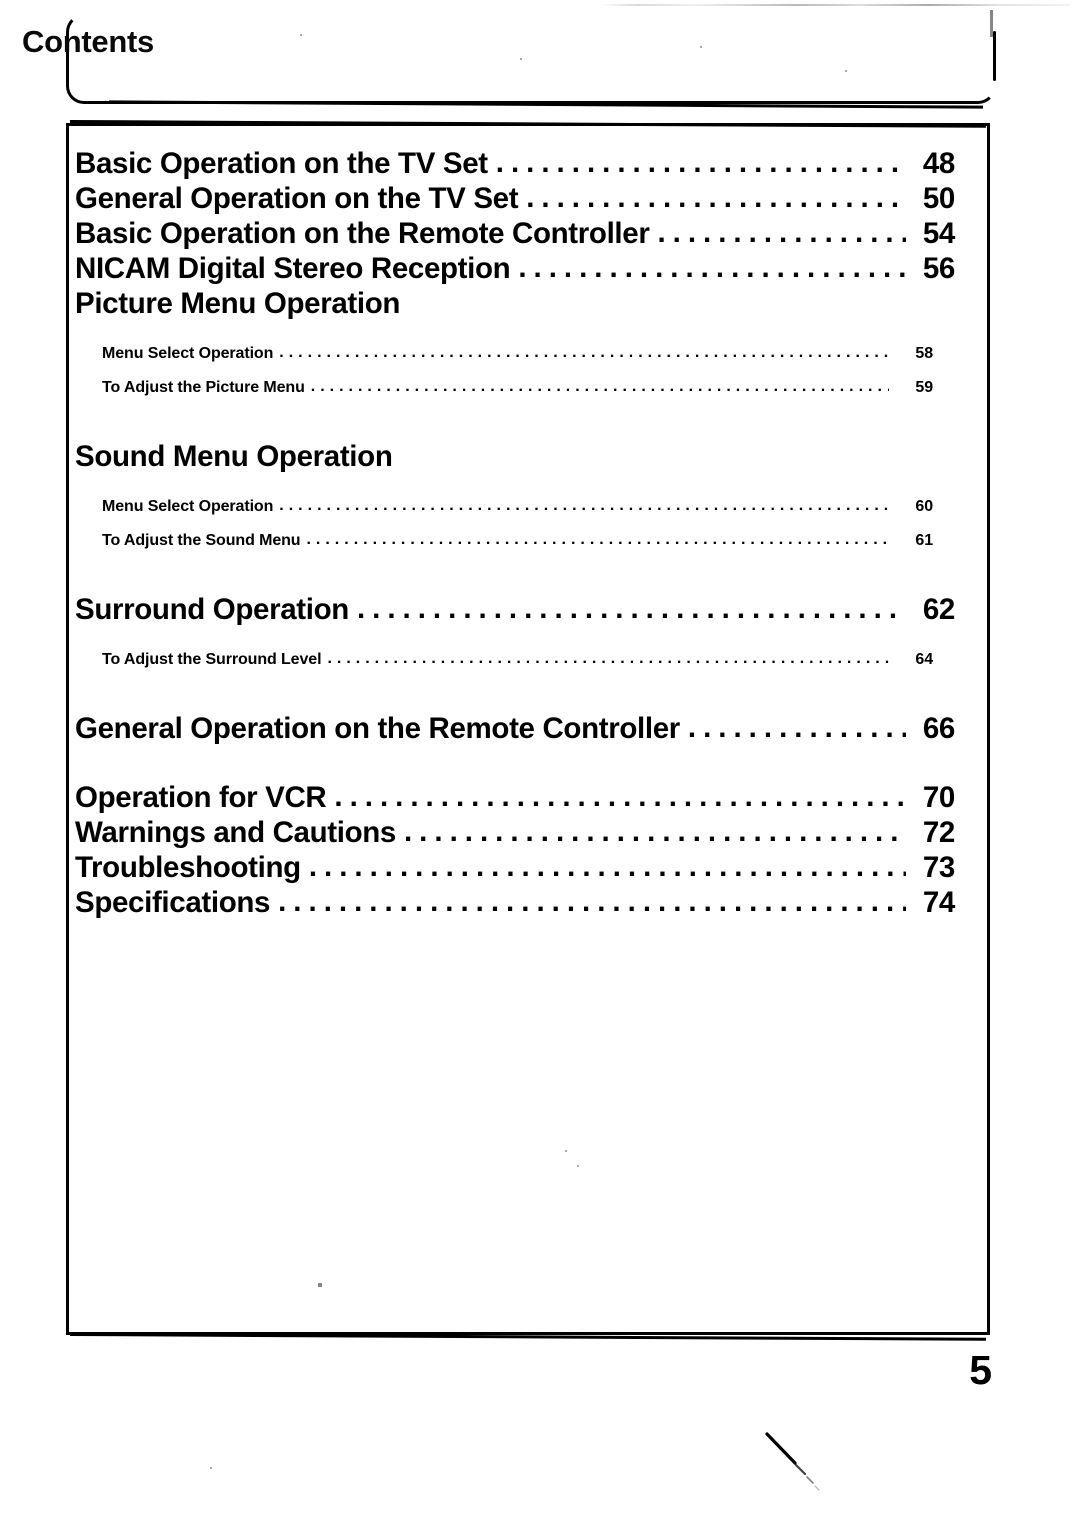 The image size is (1080, 1526). What do you see at coordinates (234, 456) in the screenshot?
I see `toc-entry-label: Sound Menu Operation` at bounding box center [234, 456].